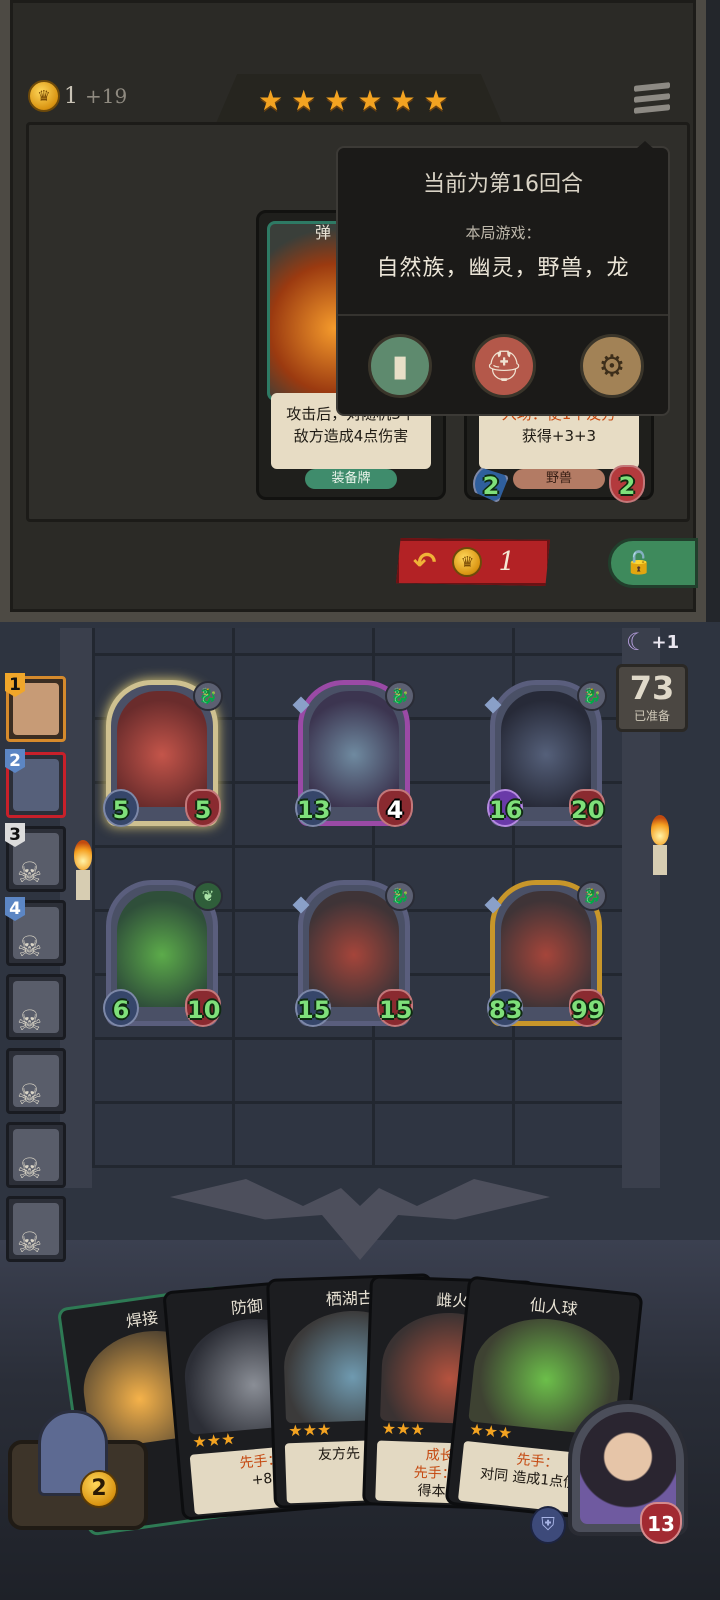 The height and width of the screenshot is (1600, 720). Describe the element at coordinates (503, 268) in the screenshot. I see `game-tribes: 自然族，幽灵，野兽，龙` at that location.